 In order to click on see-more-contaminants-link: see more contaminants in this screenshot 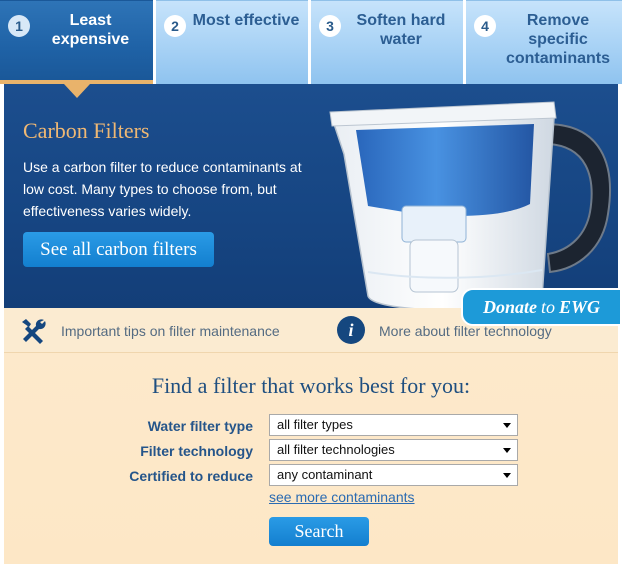, I will do `click(342, 497)`.